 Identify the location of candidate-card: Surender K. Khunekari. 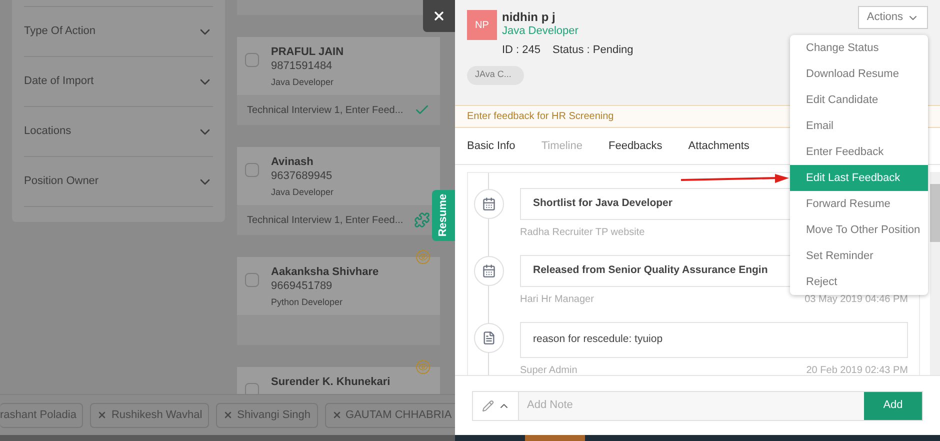
(338, 380).